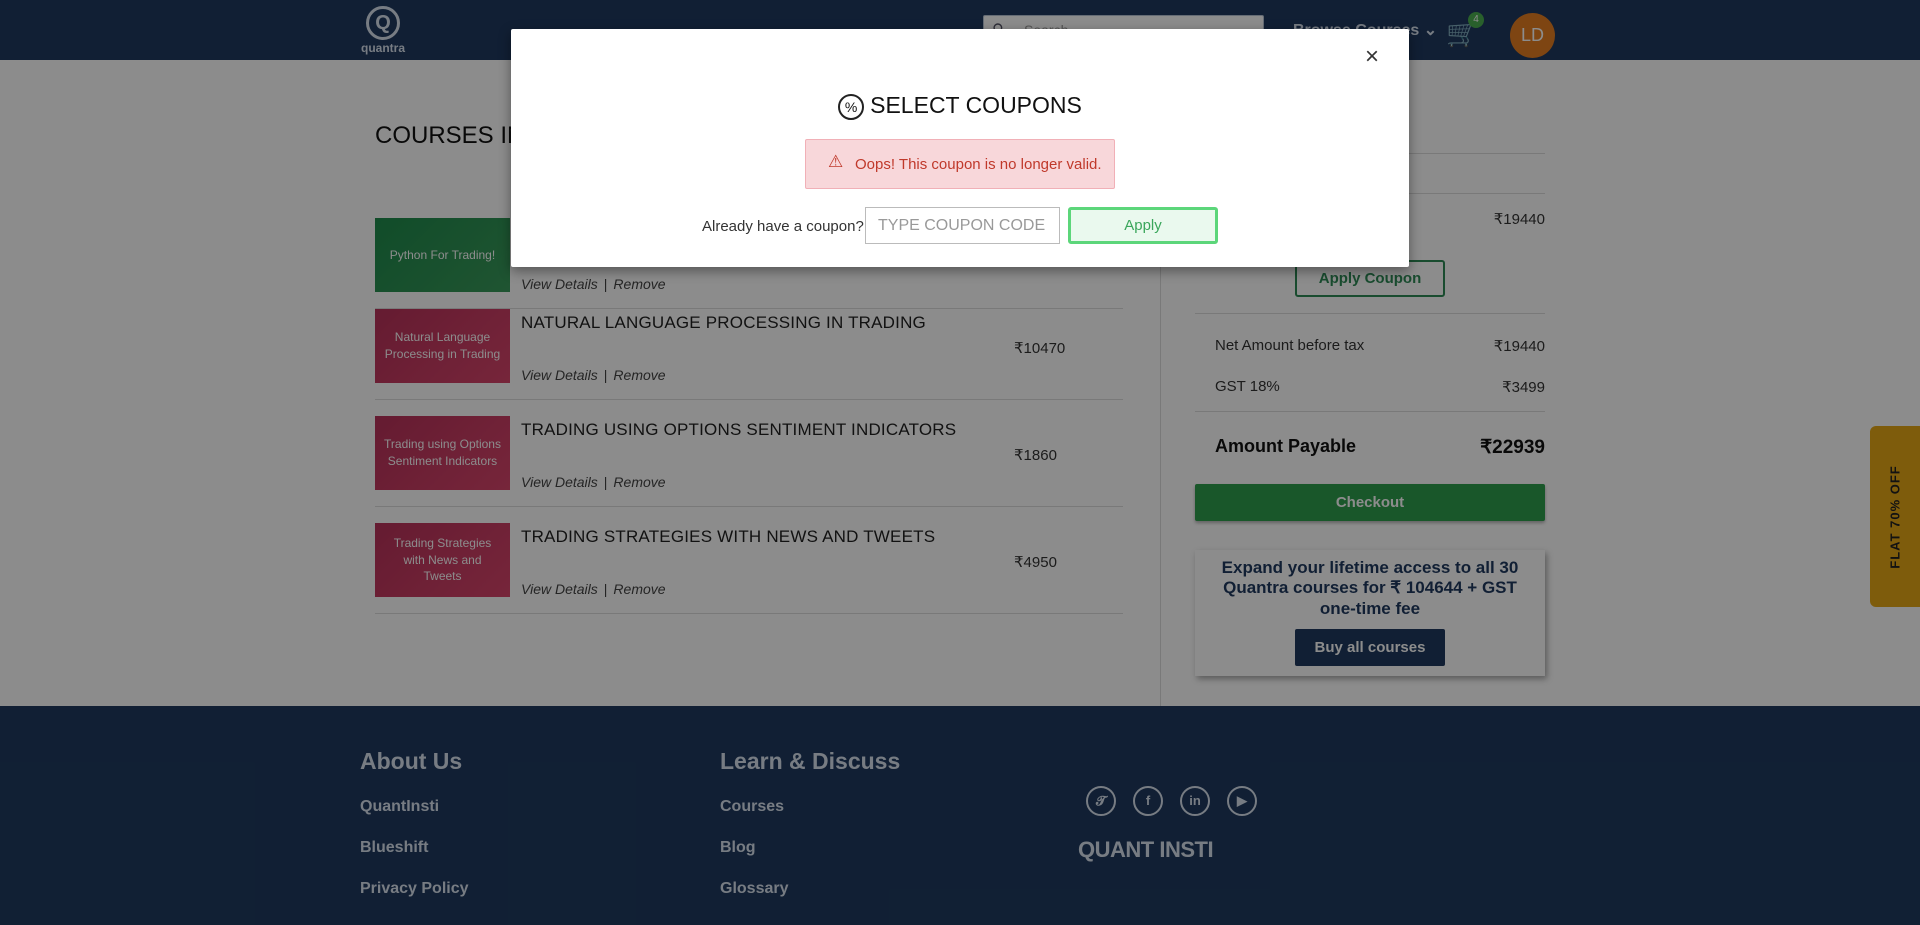  What do you see at coordinates (836, 161) in the screenshot?
I see `warning-icon: ⚠` at bounding box center [836, 161].